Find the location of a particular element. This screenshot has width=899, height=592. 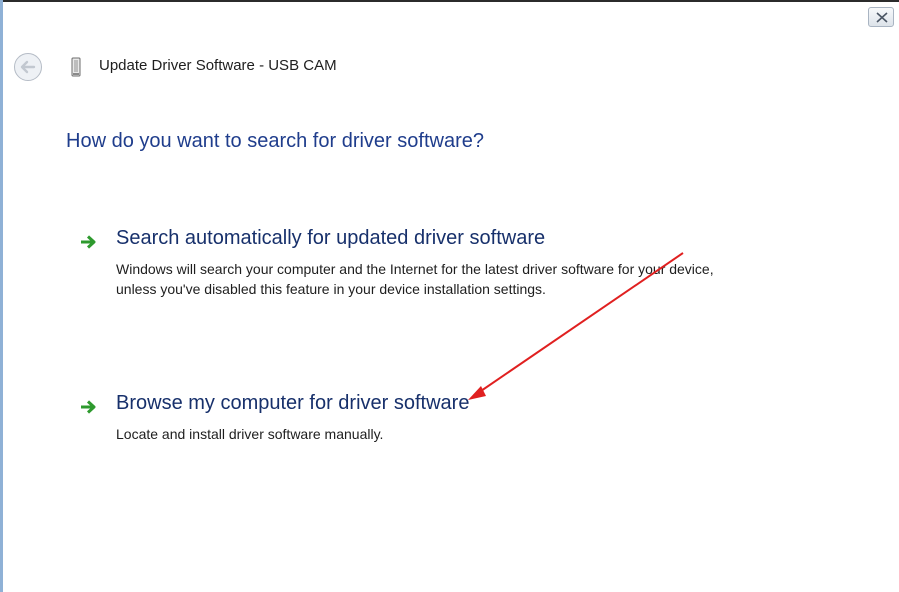

close-icon is located at coordinates (882, 17).